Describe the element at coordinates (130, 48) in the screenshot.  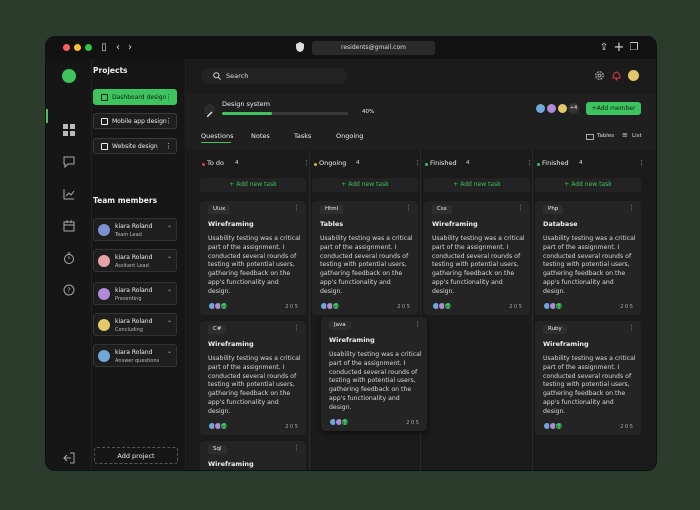
I see `forward-arrow-icon: ›` at that location.